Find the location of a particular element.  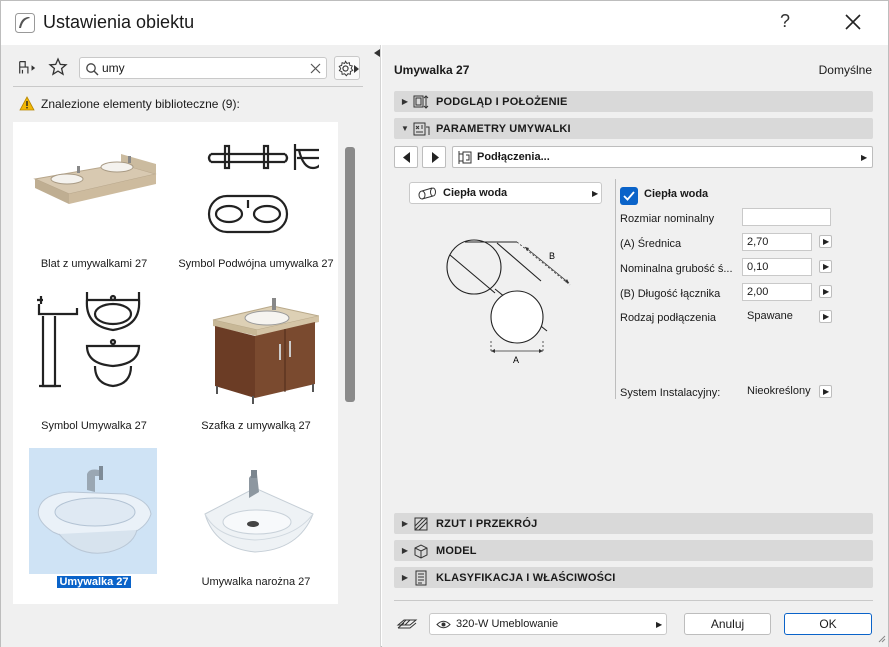

diameter-arrow-button: ▶ is located at coordinates (825, 241).